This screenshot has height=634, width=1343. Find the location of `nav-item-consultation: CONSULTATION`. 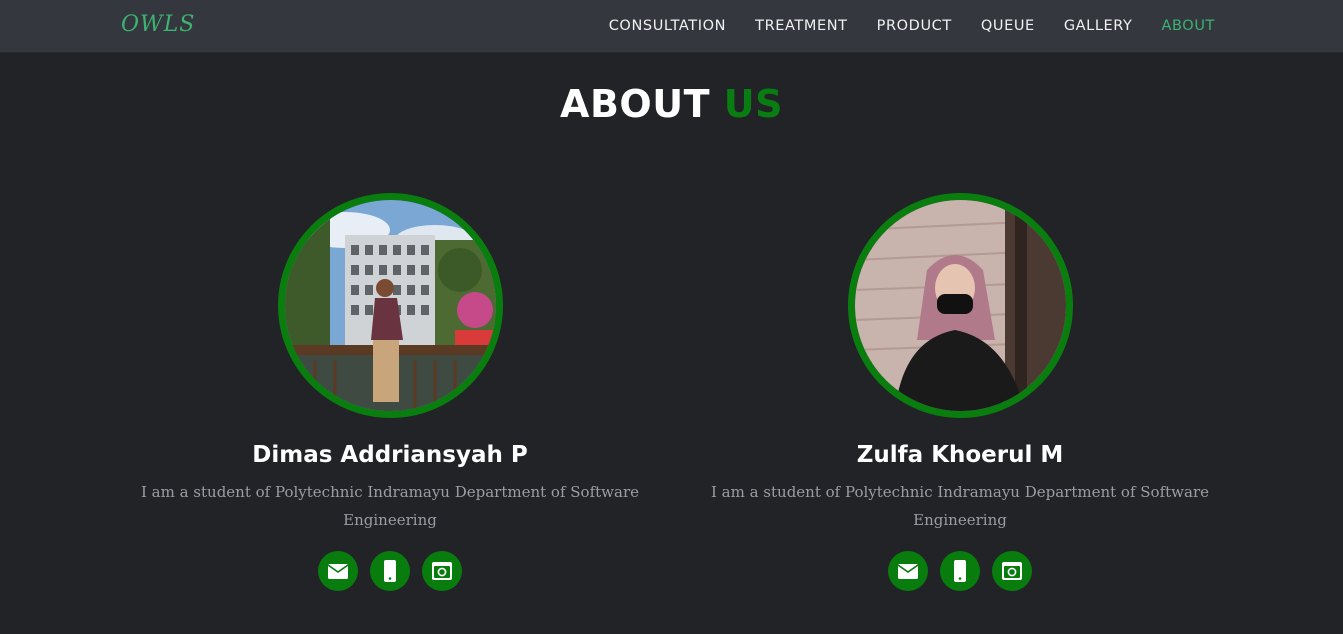

nav-item-consultation: CONSULTATION is located at coordinates (667, 26).